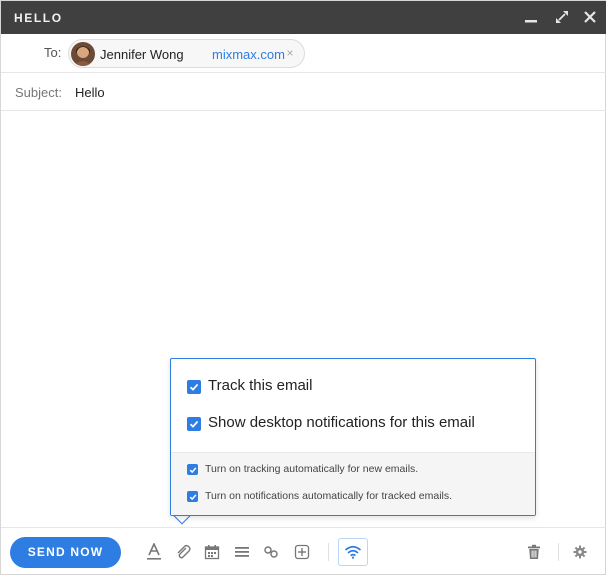 Image resolution: width=606 pixels, height=575 pixels. What do you see at coordinates (303, 17) in the screenshot?
I see `title-bar: HELLO` at bounding box center [303, 17].